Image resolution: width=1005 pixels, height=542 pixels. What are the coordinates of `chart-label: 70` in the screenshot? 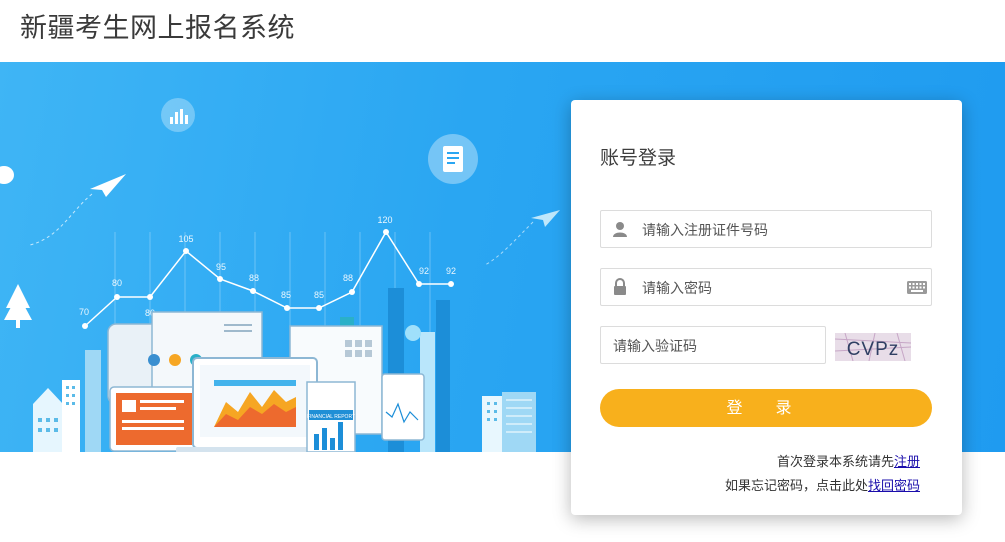 It's located at (84, 312).